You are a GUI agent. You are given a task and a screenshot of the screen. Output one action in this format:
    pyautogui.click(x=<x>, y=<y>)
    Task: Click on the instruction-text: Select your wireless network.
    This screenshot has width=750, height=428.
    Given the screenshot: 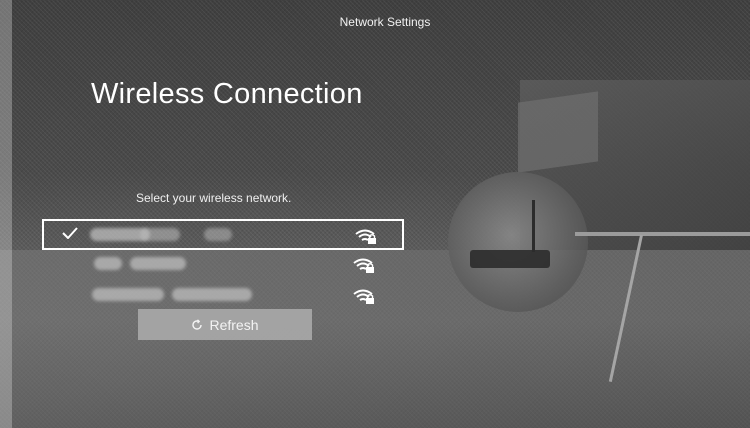 What is the action you would take?
    pyautogui.click(x=214, y=198)
    